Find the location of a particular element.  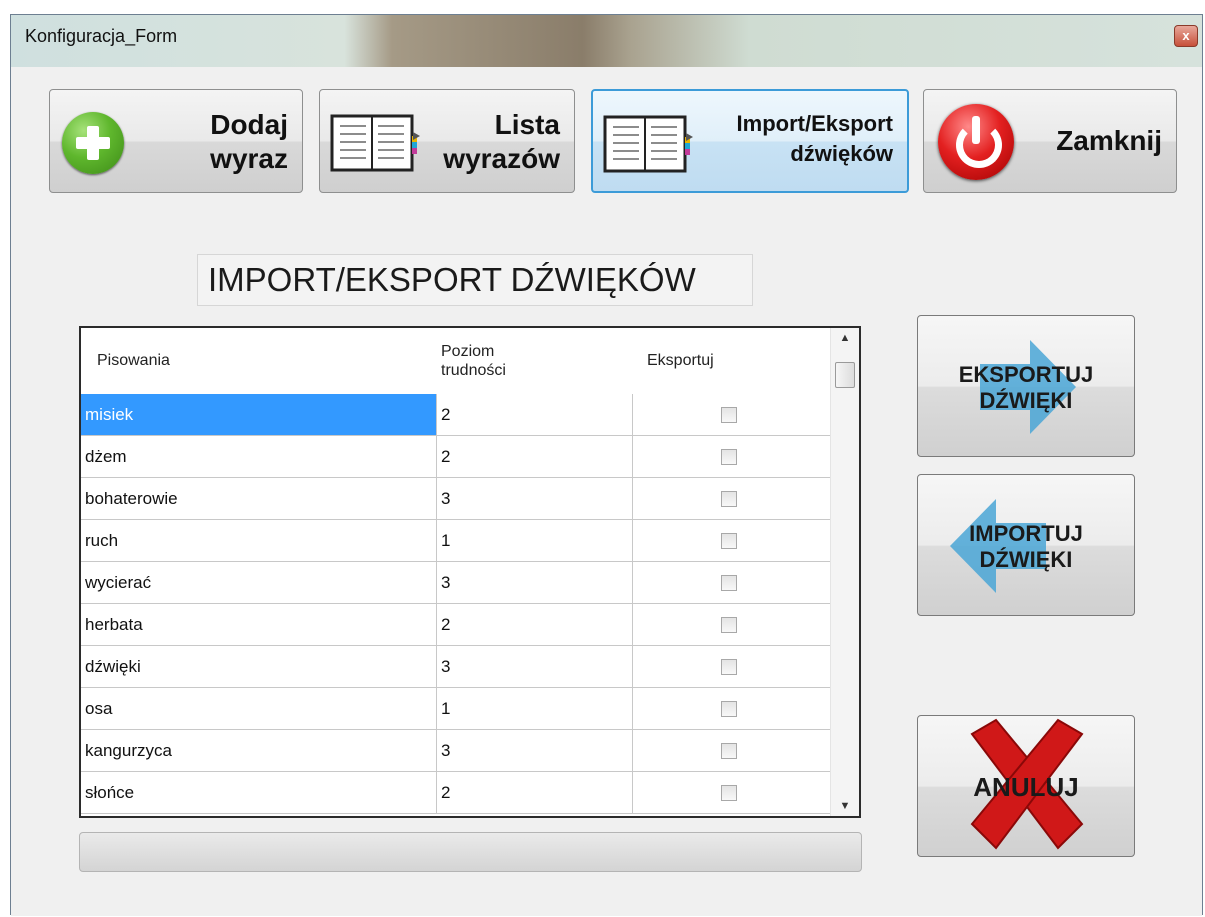

table-row: ruch 1 is located at coordinates (456, 541).